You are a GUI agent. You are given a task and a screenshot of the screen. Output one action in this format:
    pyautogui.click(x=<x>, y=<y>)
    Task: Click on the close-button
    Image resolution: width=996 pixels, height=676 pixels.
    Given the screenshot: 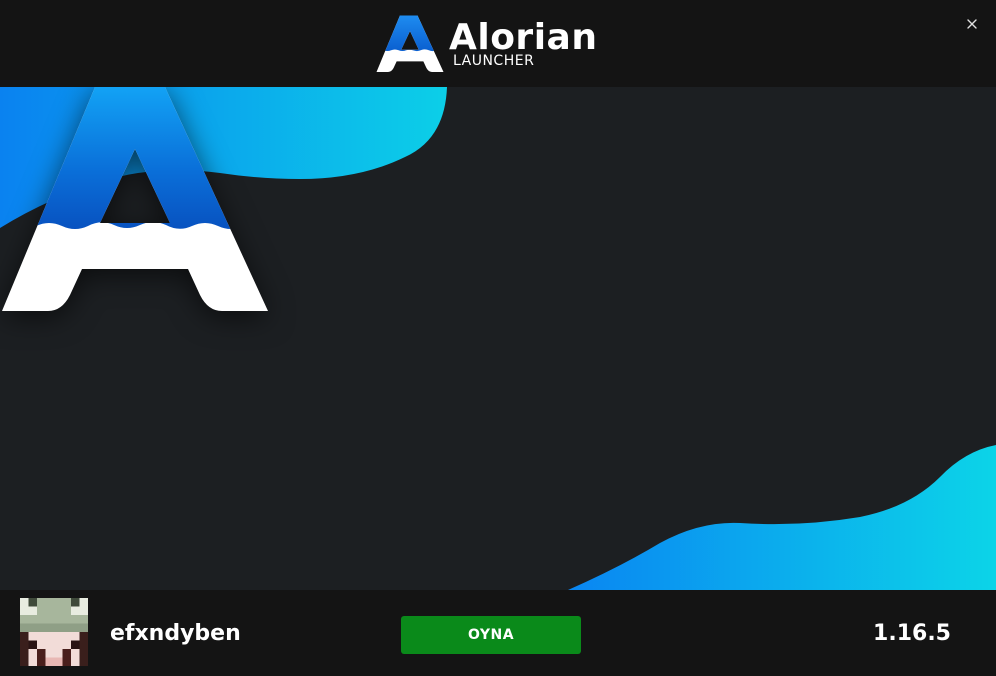 What is the action you would take?
    pyautogui.click(x=972, y=24)
    